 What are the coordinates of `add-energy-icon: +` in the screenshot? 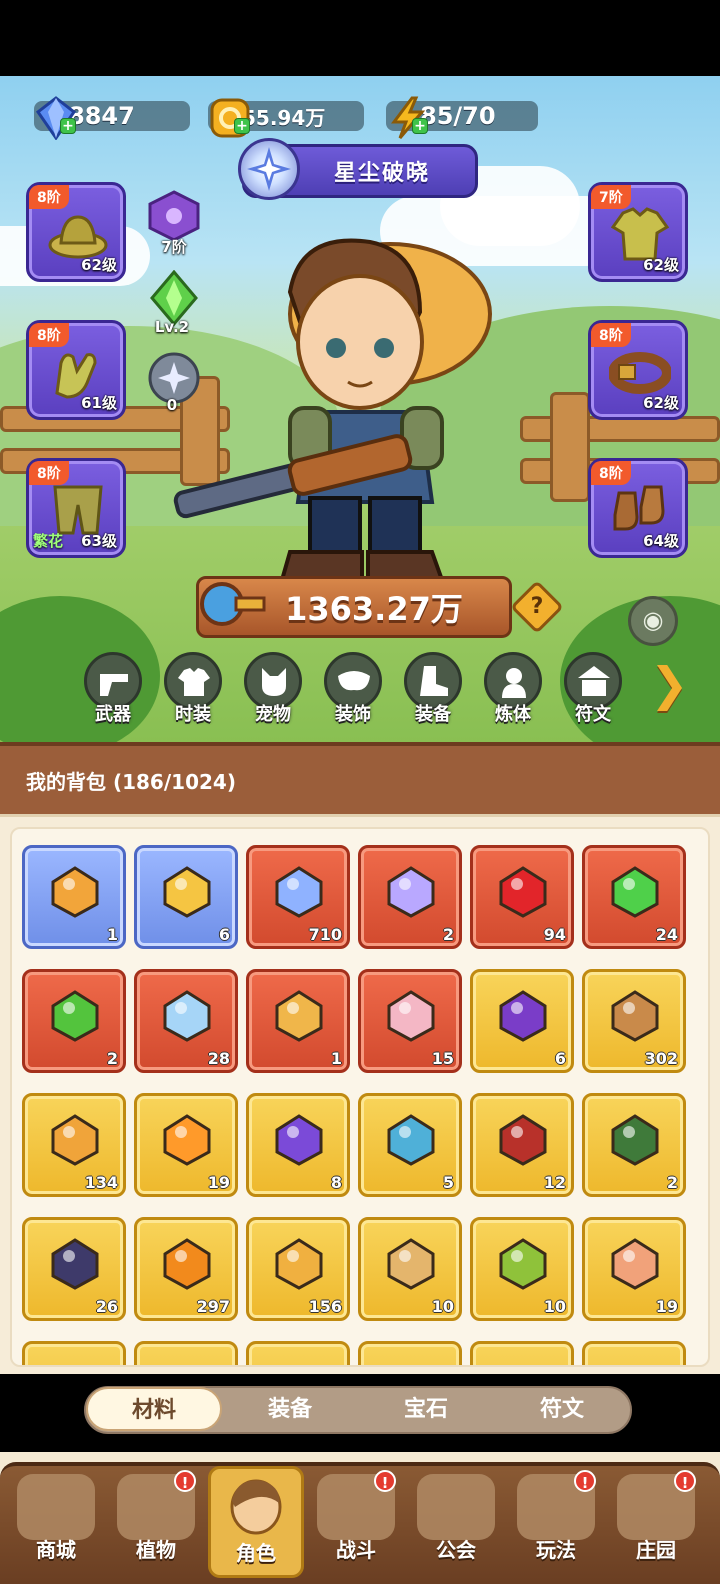 It's located at (420, 126).